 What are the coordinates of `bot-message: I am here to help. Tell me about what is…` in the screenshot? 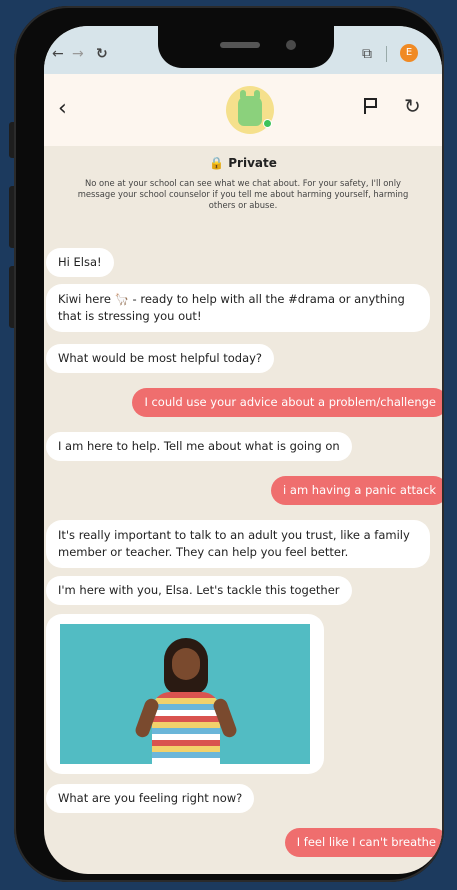 It's located at (199, 446).